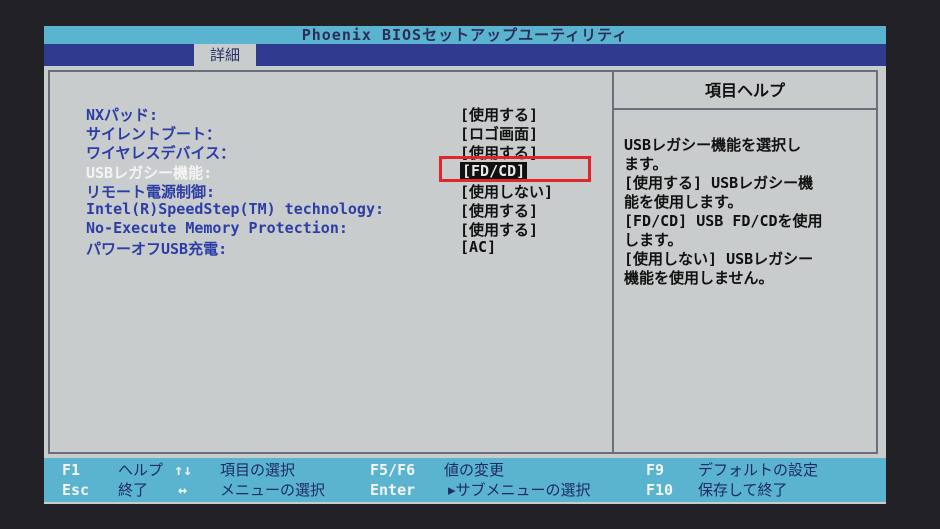 Image resolution: width=940 pixels, height=529 pixels. I want to click on setting-nx-pad: NXパッド: [使用する], so click(346, 114).